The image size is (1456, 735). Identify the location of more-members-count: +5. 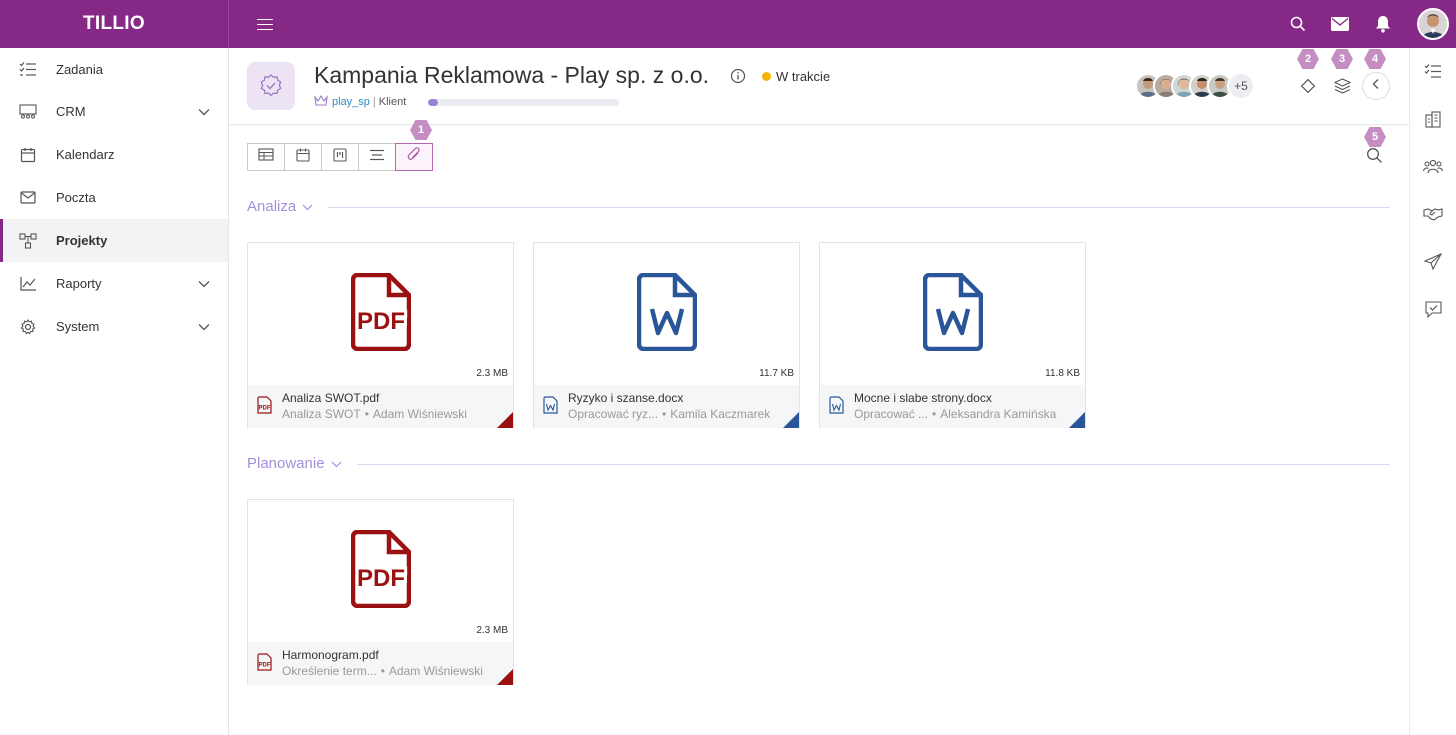
(1241, 86).